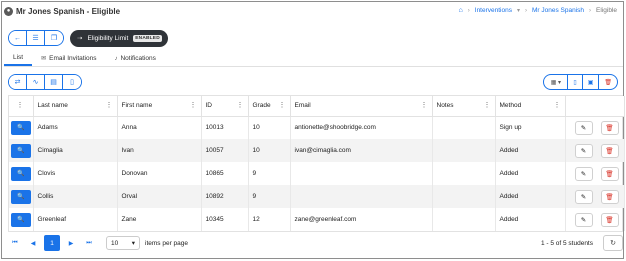  Describe the element at coordinates (15, 243) in the screenshot. I see `first-page-icon: ⏮` at that location.